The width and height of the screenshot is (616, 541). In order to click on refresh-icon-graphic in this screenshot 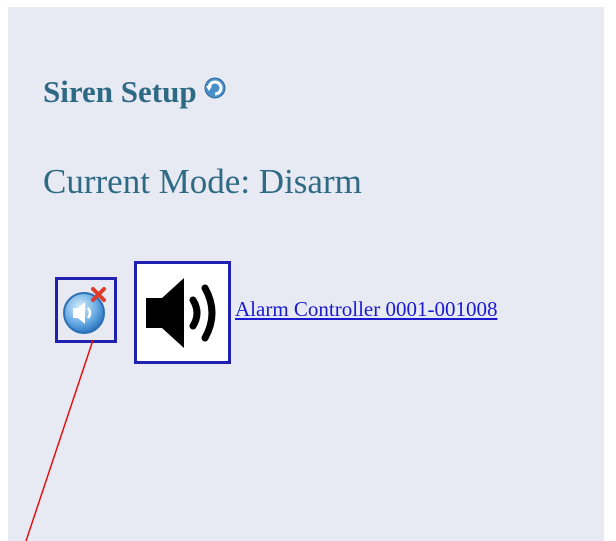, I will do `click(215, 88)`.